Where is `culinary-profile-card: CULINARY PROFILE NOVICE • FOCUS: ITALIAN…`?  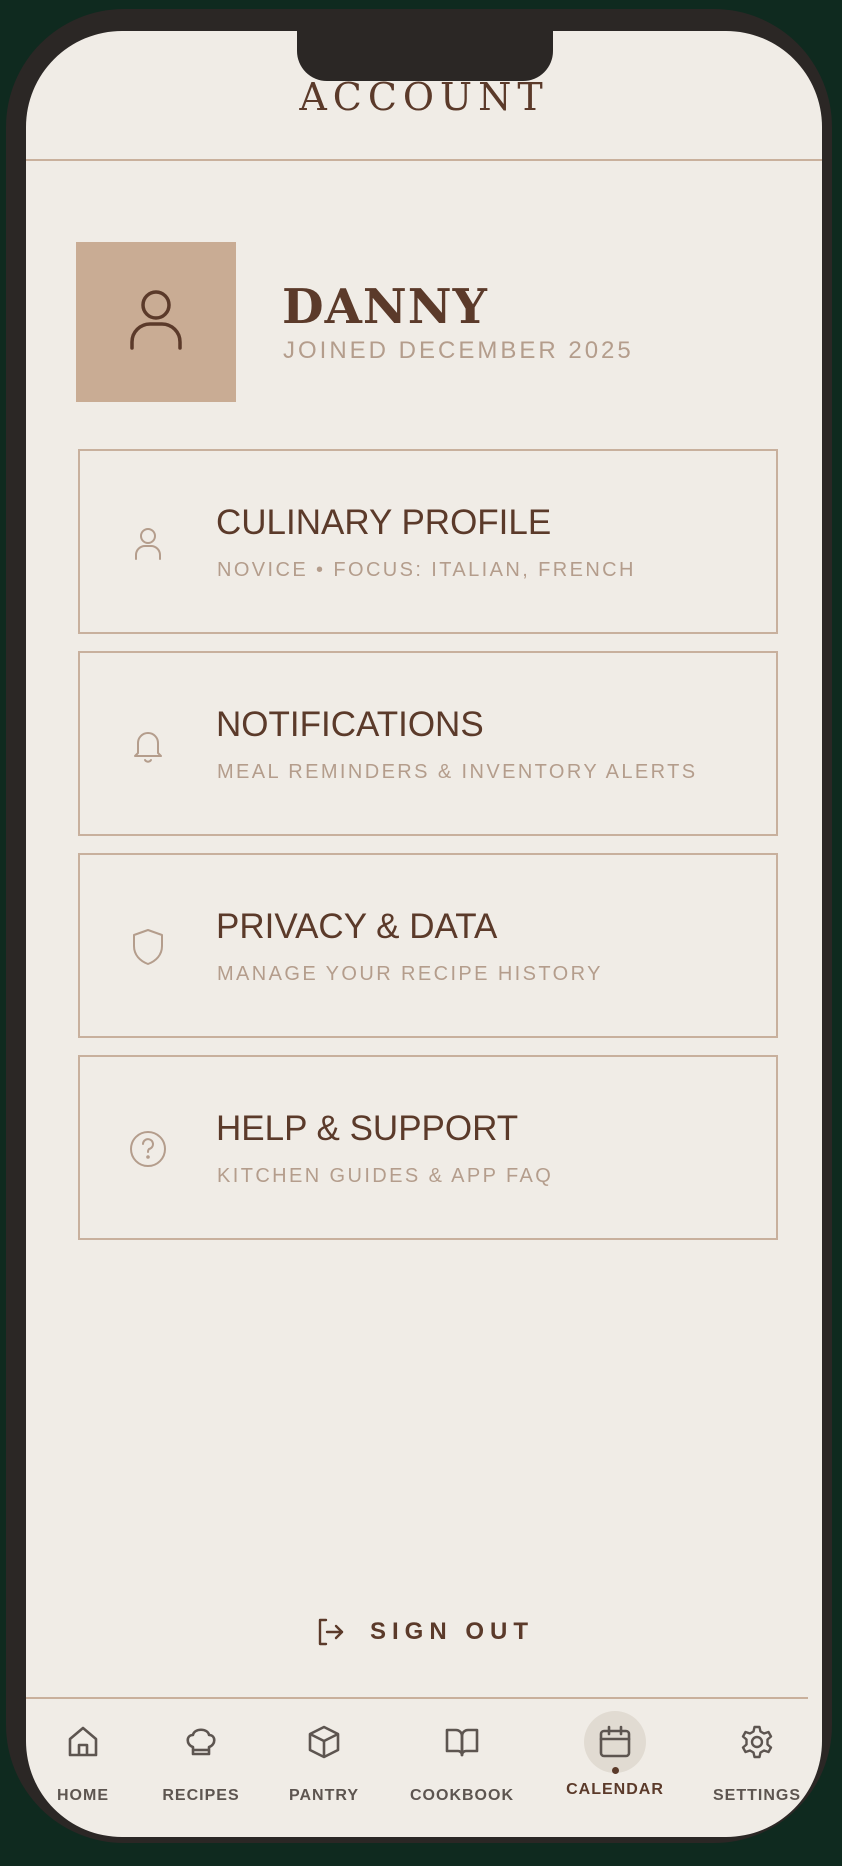
culinary-profile-card: CULINARY PROFILE NOVICE • FOCUS: ITALIAN… is located at coordinates (428, 541).